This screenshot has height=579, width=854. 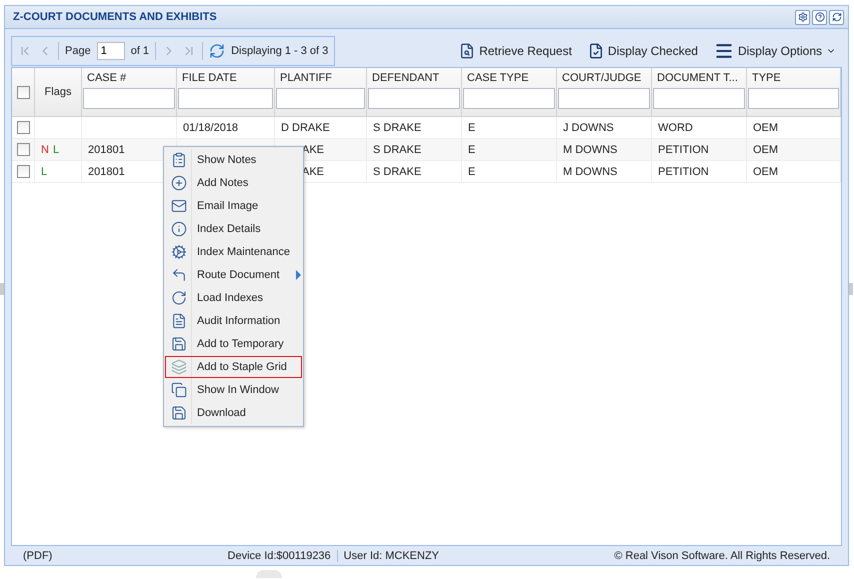 What do you see at coordinates (722, 556) in the screenshot?
I see `copyright-text: © Real Vison Software. All Rights Reserved.` at bounding box center [722, 556].